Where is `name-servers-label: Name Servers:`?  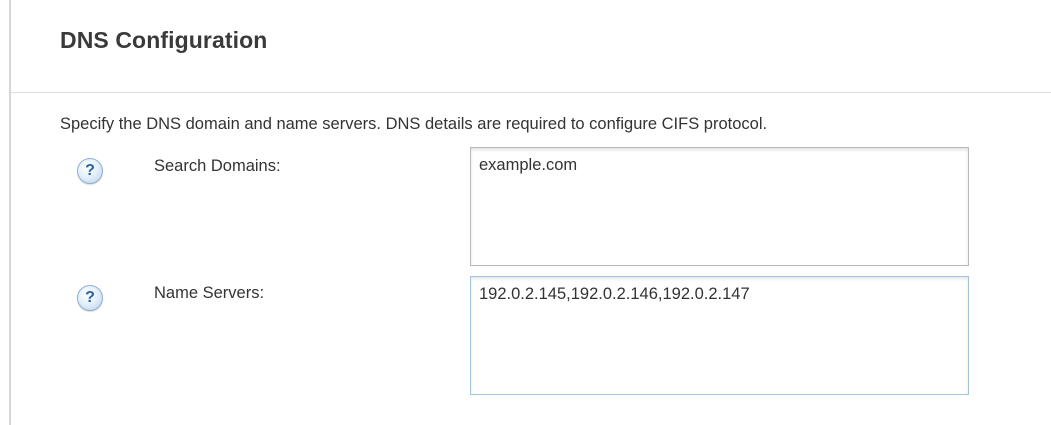 name-servers-label: Name Servers: is located at coordinates (209, 293).